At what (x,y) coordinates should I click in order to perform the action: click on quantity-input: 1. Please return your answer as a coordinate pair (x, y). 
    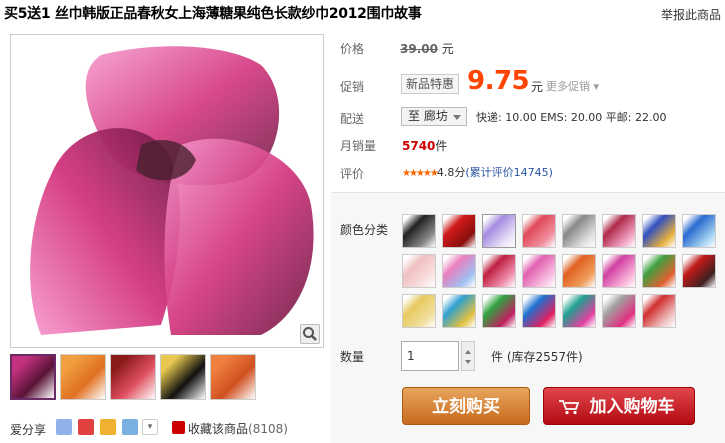
    Looking at the image, I should click on (430, 356).